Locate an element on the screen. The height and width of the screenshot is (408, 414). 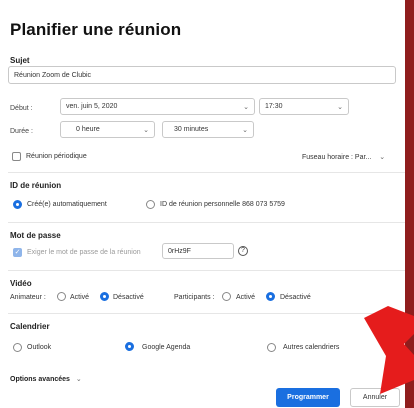
annotation-arrow is located at coordinates (389, 350).